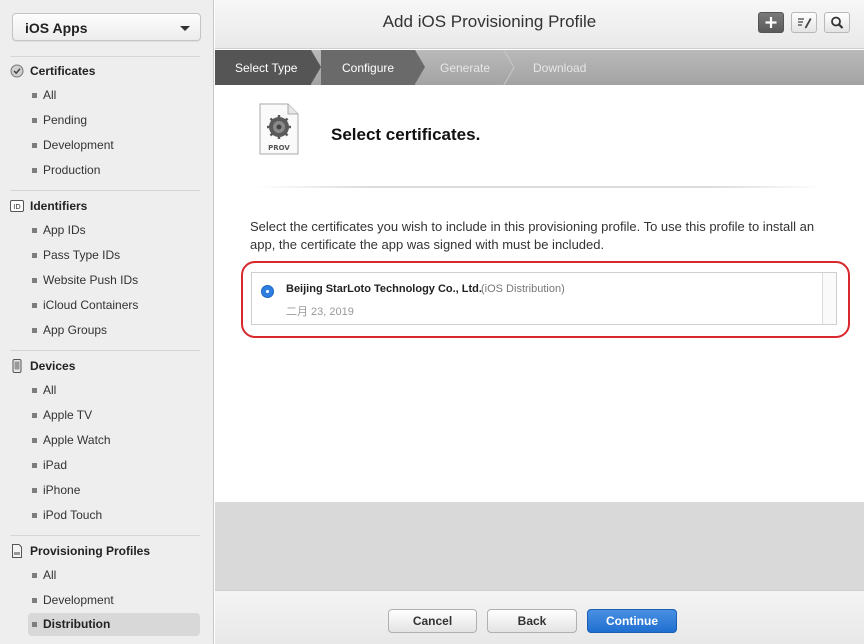 The height and width of the screenshot is (644, 864). Describe the element at coordinates (632, 621) in the screenshot. I see `continue-button: Continue` at that location.